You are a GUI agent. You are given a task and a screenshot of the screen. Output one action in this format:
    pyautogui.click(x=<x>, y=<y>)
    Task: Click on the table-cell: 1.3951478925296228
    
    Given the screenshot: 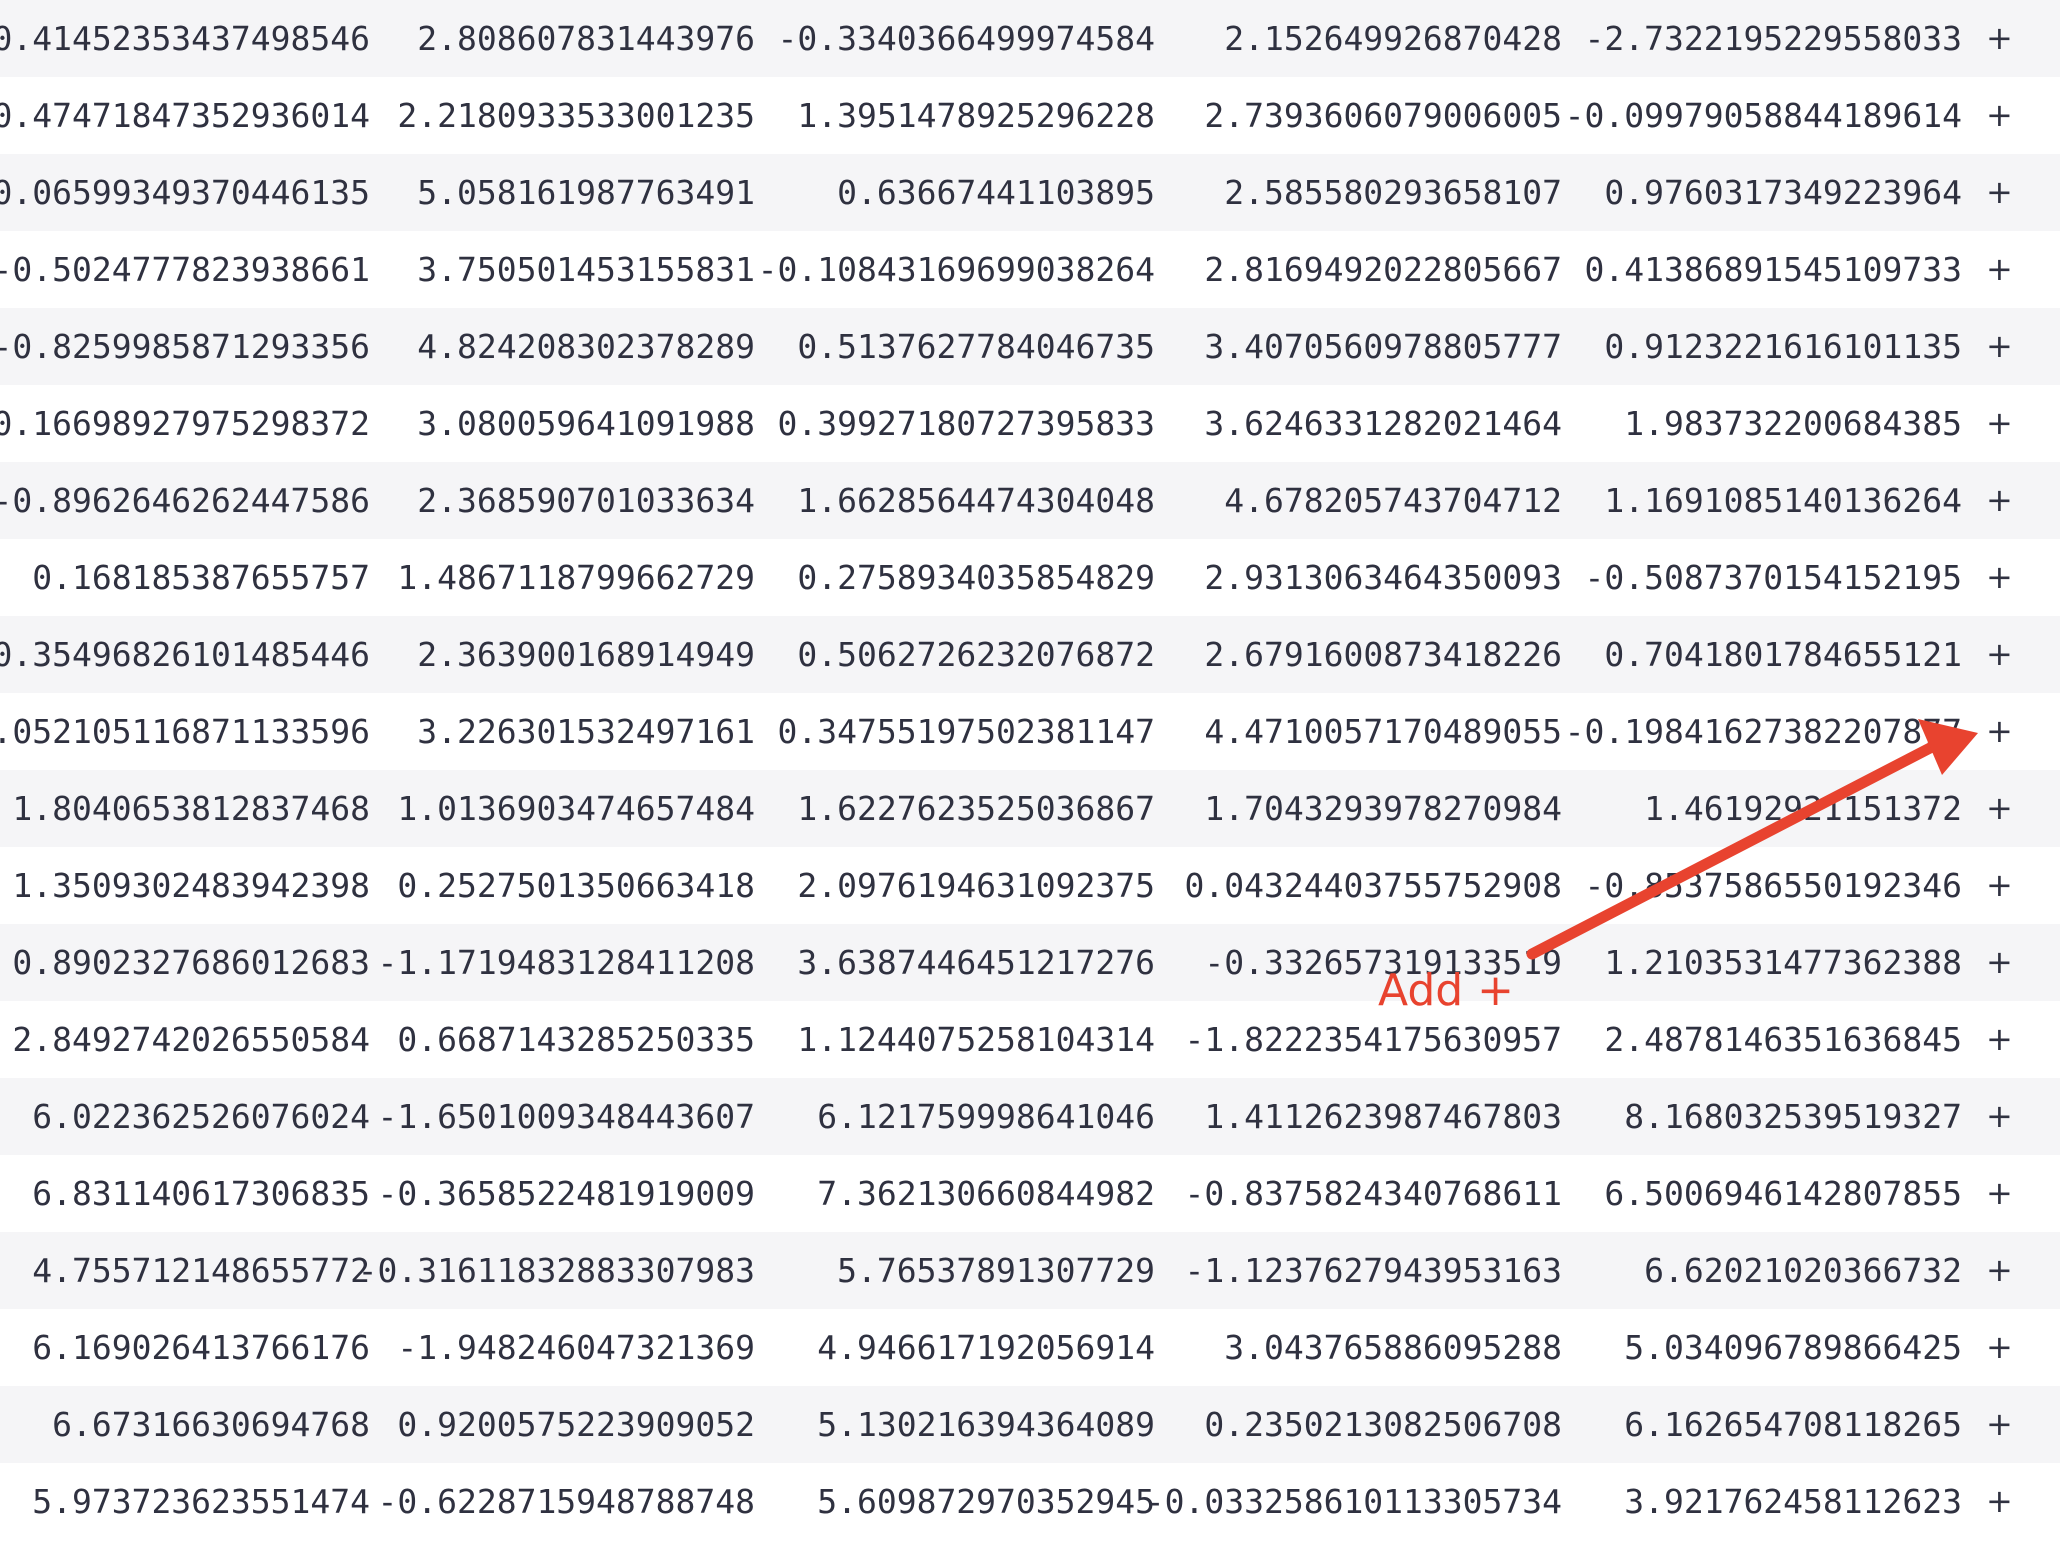 What is the action you would take?
    pyautogui.click(x=976, y=115)
    